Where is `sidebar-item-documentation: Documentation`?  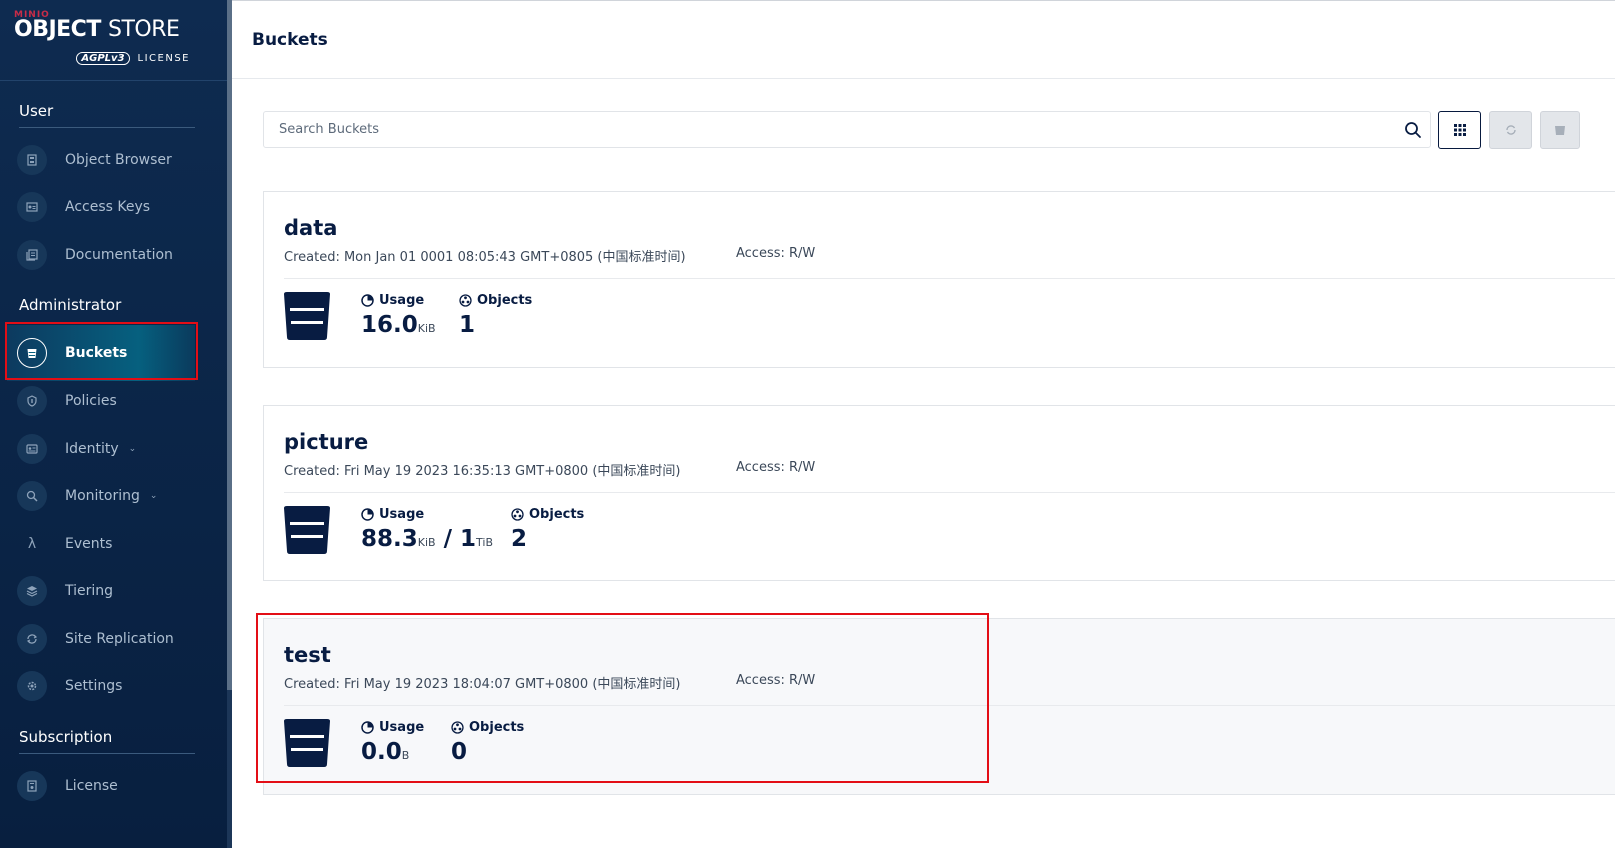 sidebar-item-documentation: Documentation is located at coordinates (107, 255).